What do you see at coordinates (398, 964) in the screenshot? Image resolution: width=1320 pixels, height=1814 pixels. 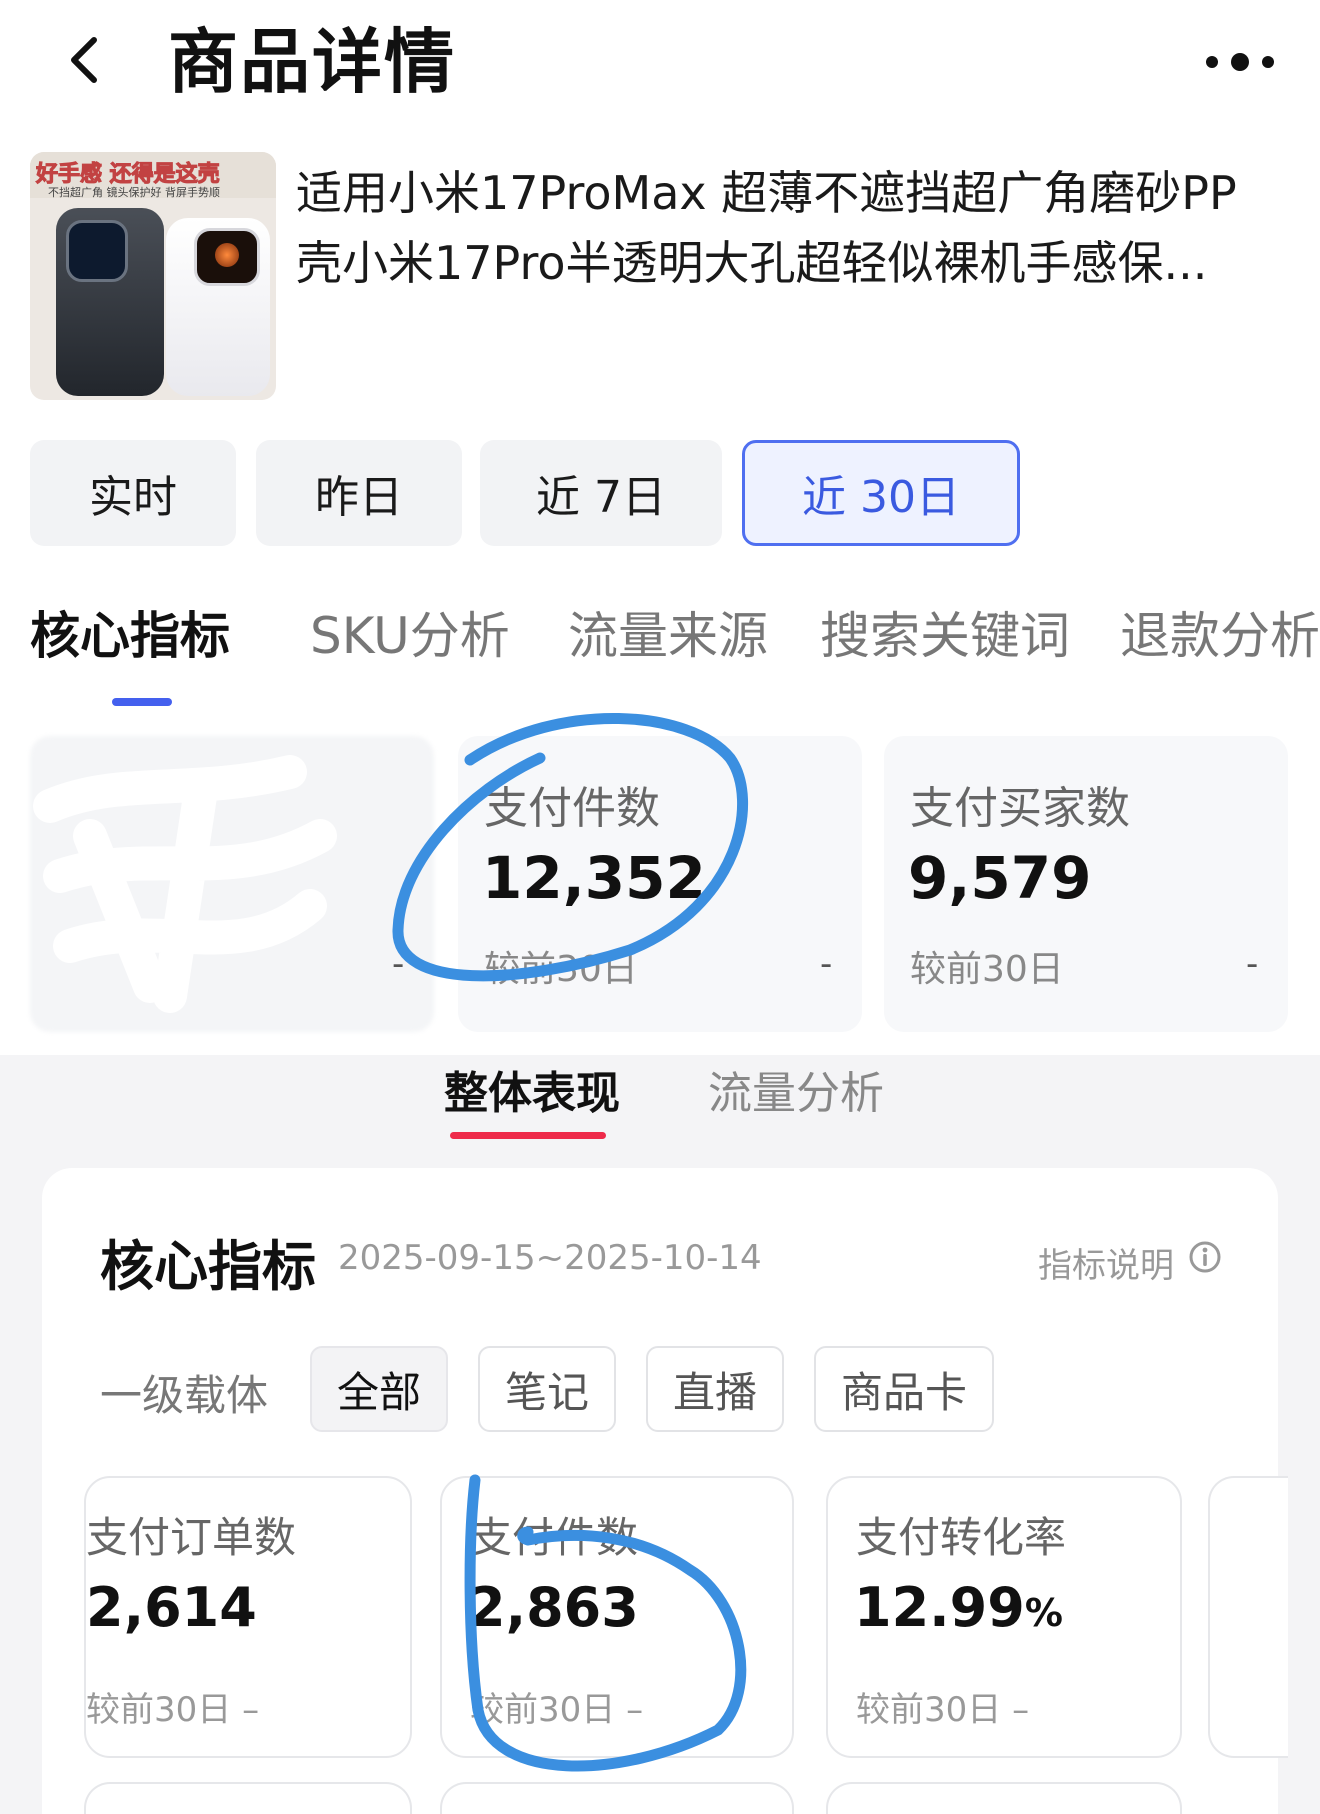 I see `metric-redacted-change: -` at bounding box center [398, 964].